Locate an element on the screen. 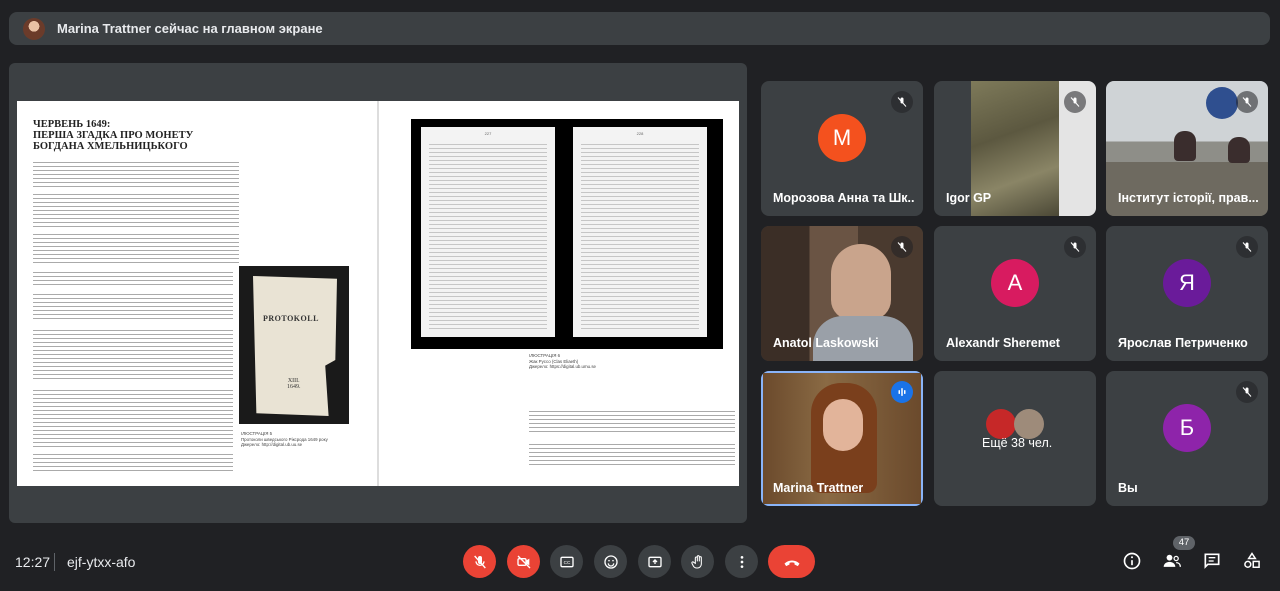 This screenshot has height=591, width=1280. shapes-icon is located at coordinates (1252, 560).